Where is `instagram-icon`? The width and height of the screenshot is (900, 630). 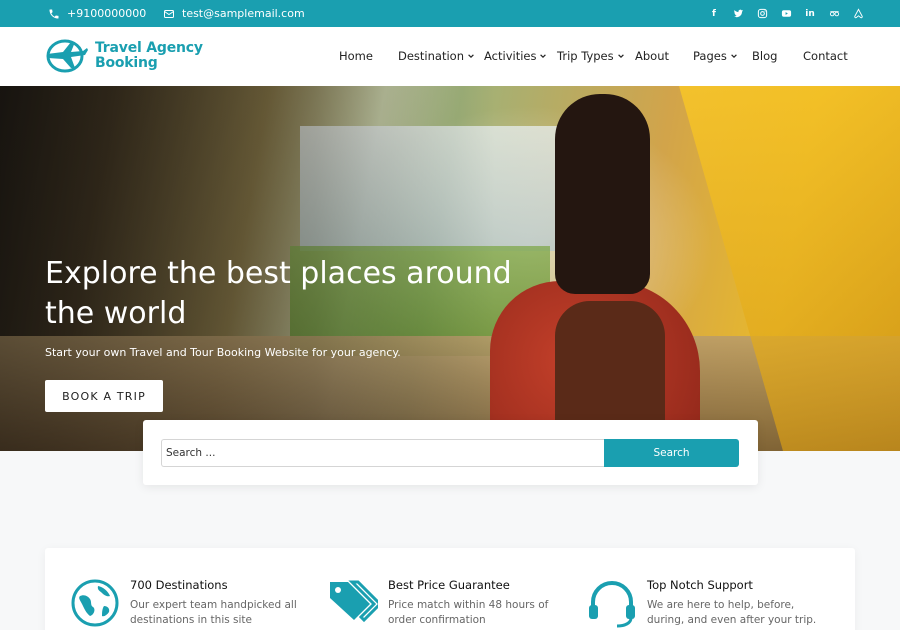 instagram-icon is located at coordinates (762, 14).